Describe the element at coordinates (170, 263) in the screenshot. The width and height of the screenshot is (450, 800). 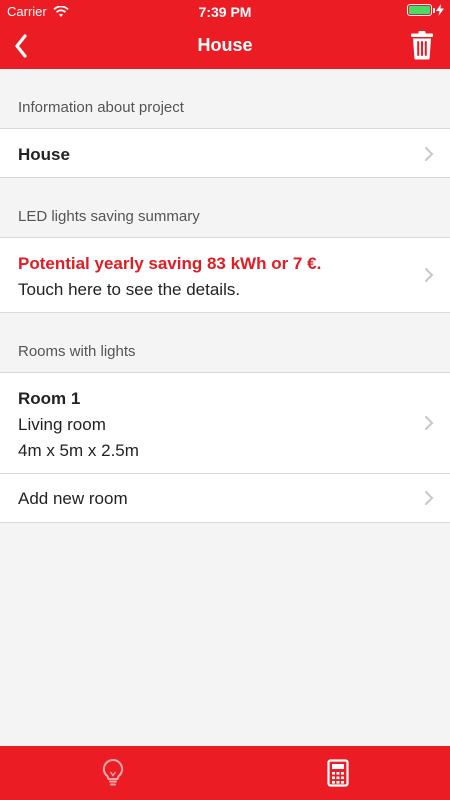
I see `saving-potential-text: Potential yearly saving 83 kWh or 7 €.` at that location.